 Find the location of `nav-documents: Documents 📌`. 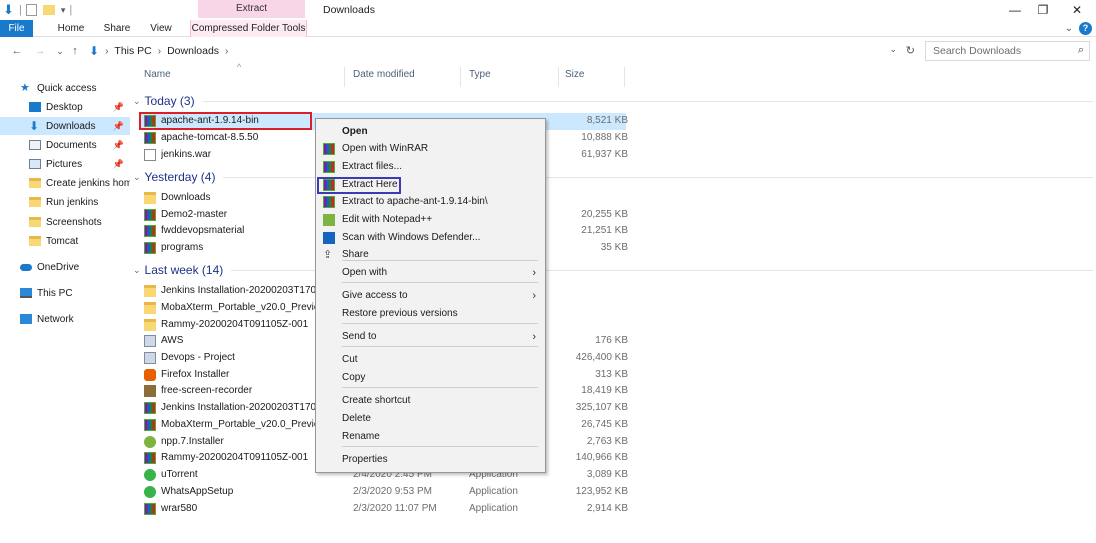

nav-documents: Documents 📌 is located at coordinates (65, 145).